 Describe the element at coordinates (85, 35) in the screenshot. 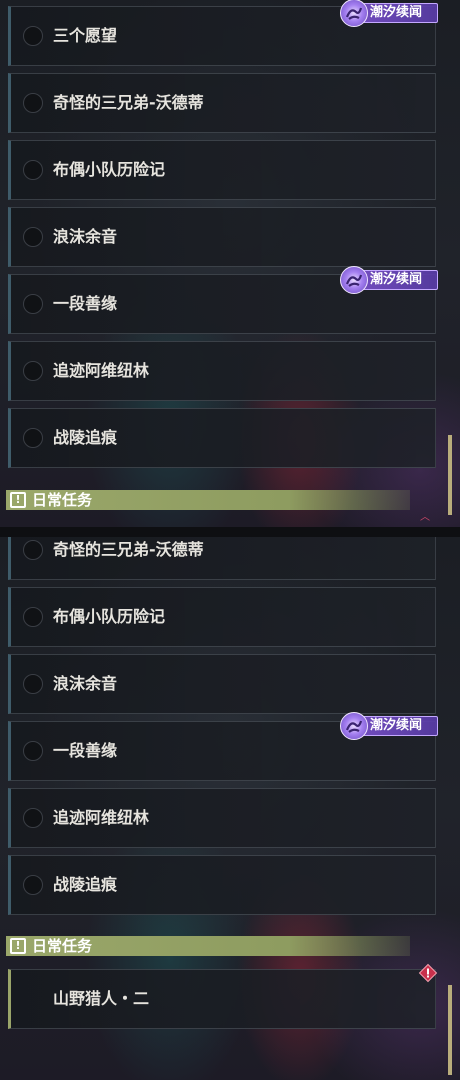

I see `quest-label: 三个愿望` at that location.